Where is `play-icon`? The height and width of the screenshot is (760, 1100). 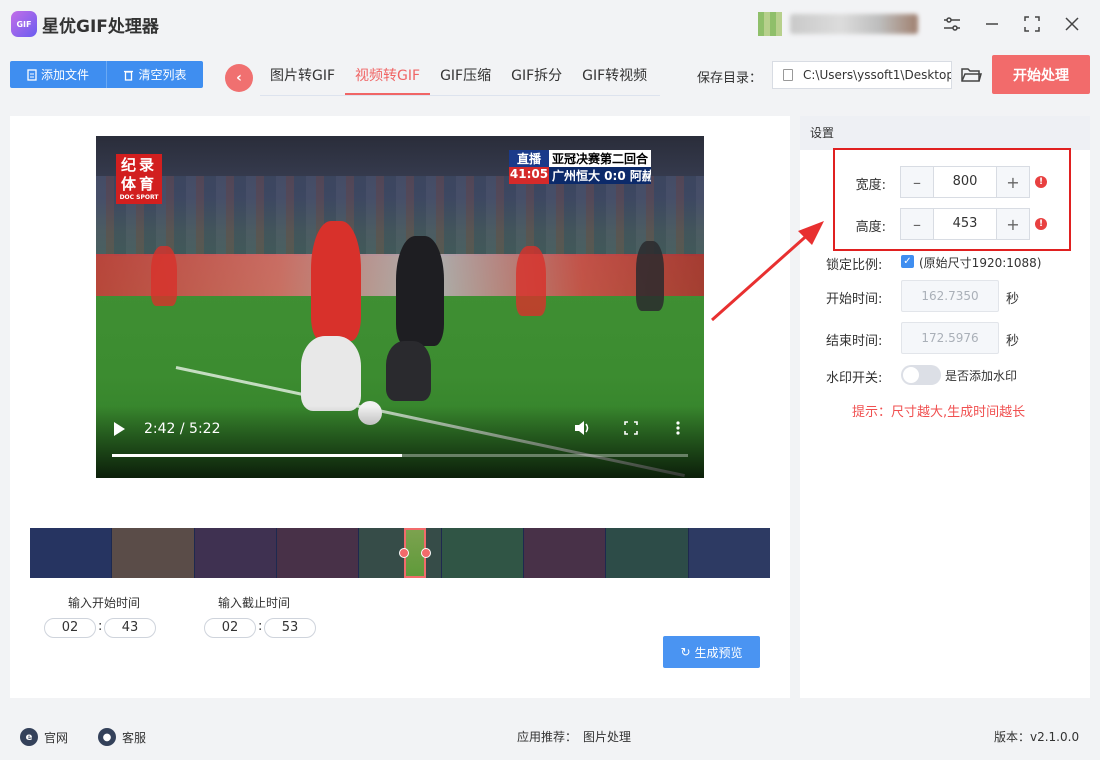 play-icon is located at coordinates (119, 429).